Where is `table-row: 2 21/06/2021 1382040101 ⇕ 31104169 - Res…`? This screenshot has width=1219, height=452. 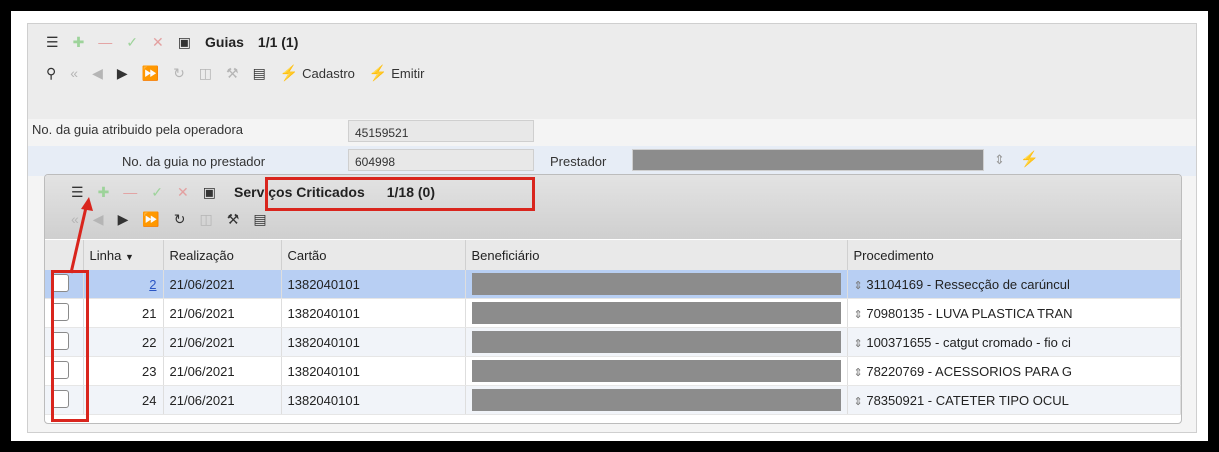 table-row: 2 21/06/2021 1382040101 ⇕ 31104169 - Res… is located at coordinates (613, 284).